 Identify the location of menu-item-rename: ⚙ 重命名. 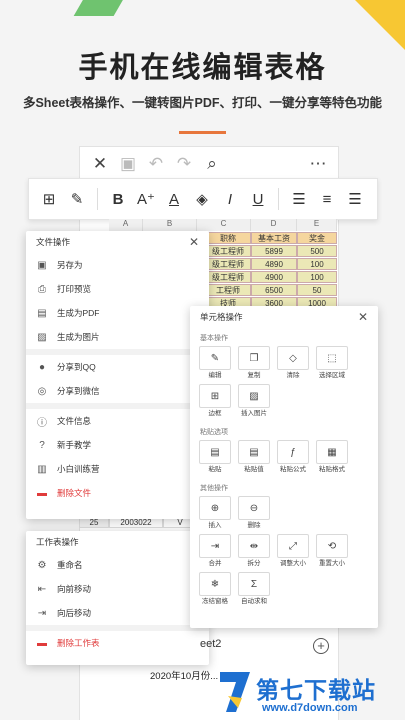
(117, 565).